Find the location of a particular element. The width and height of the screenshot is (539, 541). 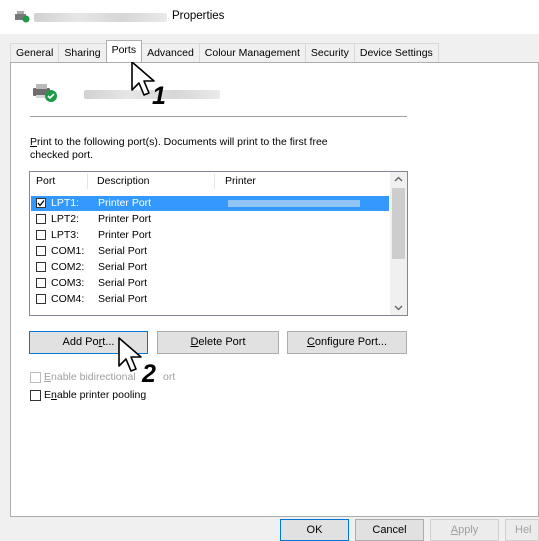

title-bar: Properties is located at coordinates (269, 17).